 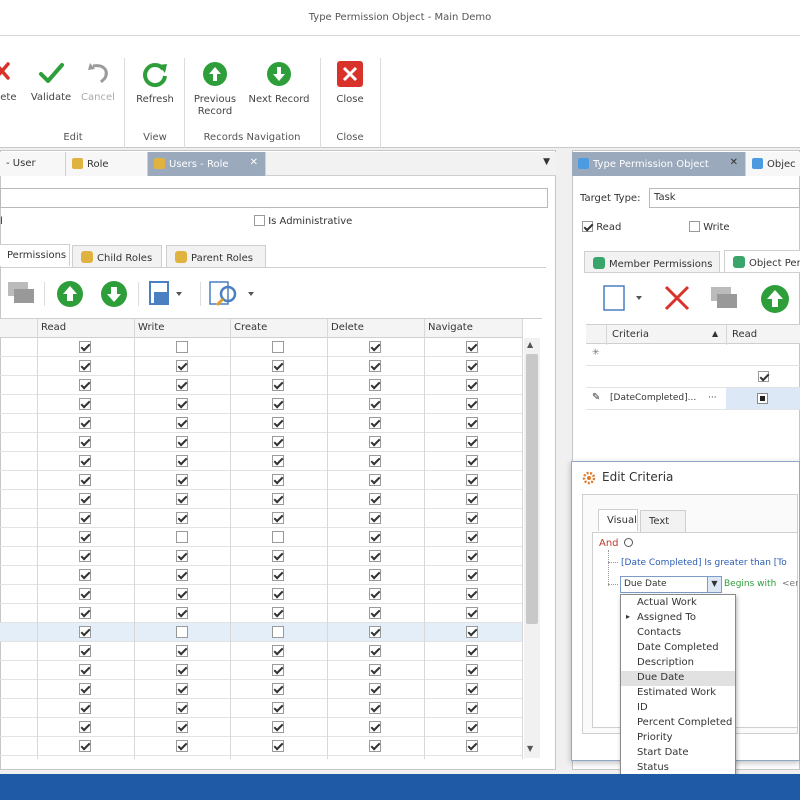 What do you see at coordinates (207, 164) in the screenshot?
I see `tab-users-role: Users - Role ✕` at bounding box center [207, 164].